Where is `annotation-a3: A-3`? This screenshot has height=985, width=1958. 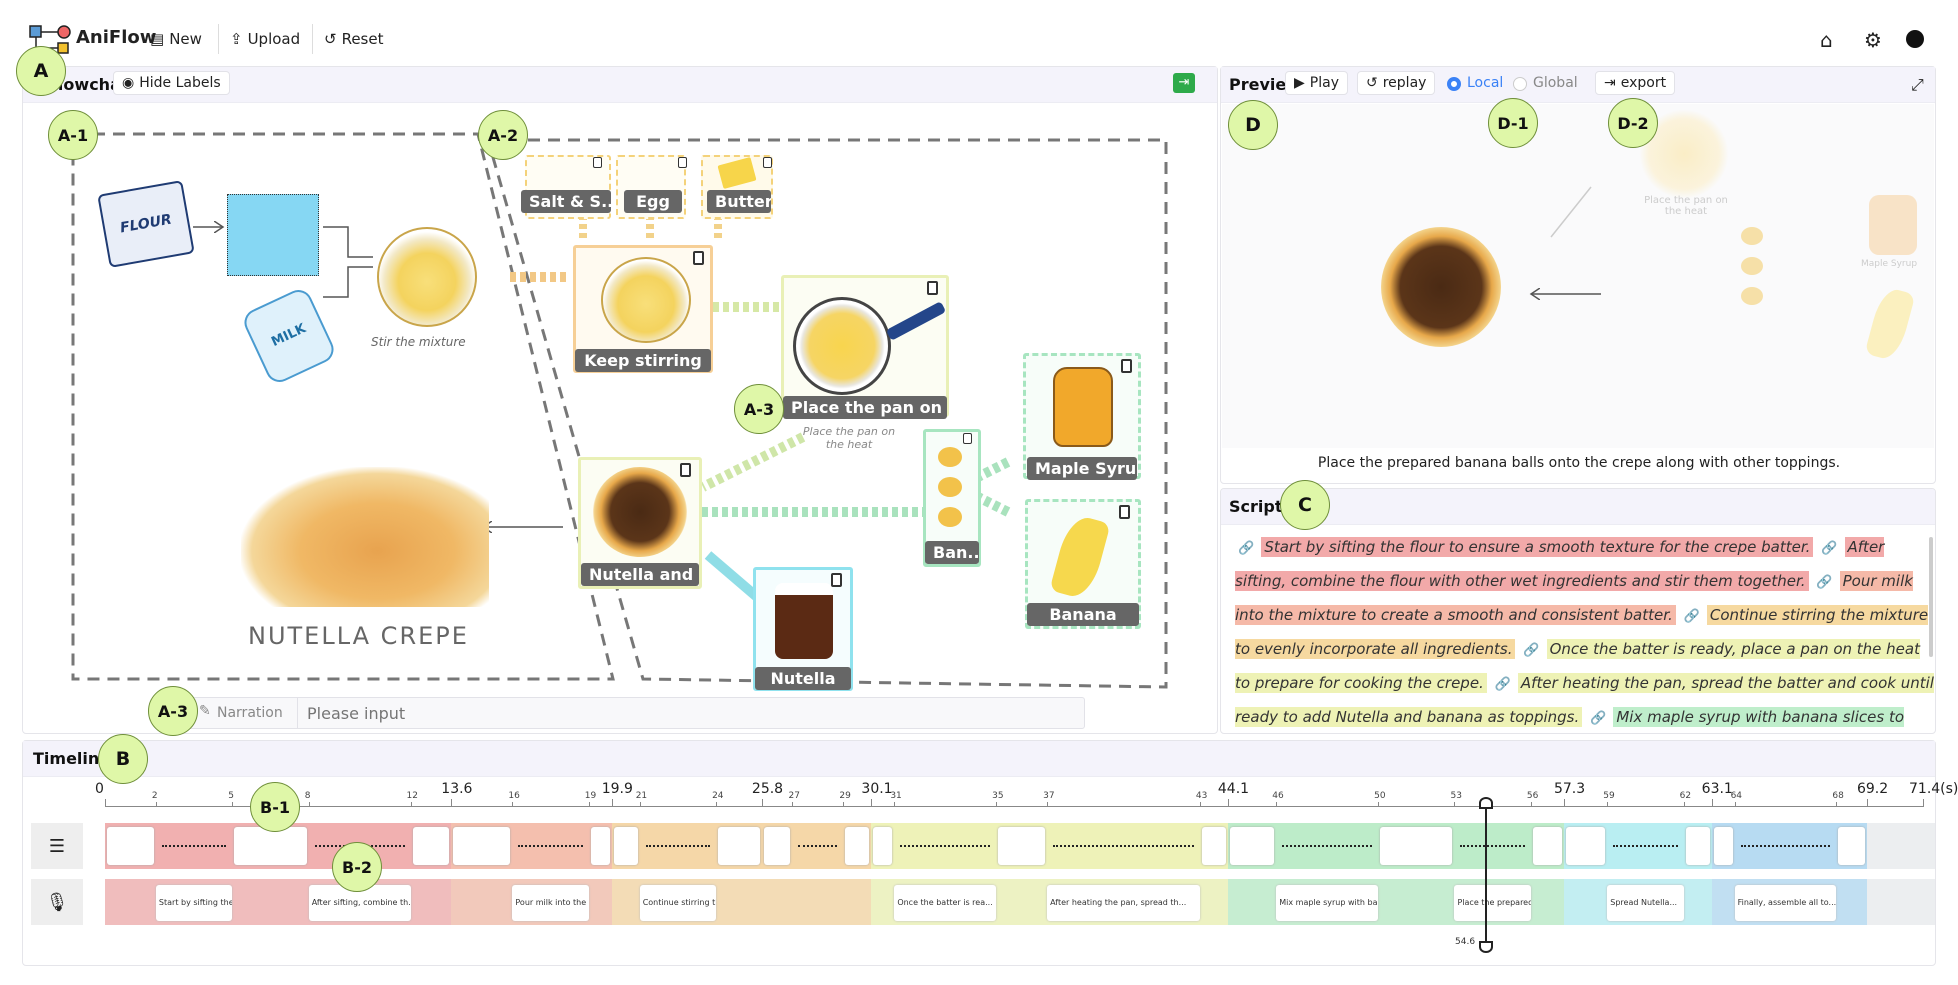
annotation-a3: A-3 is located at coordinates (759, 409).